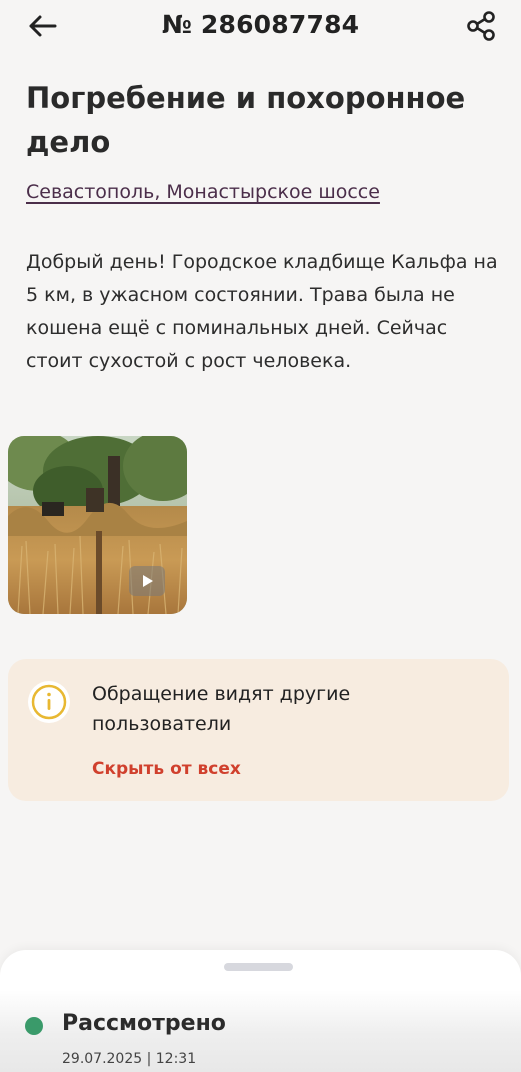 The height and width of the screenshot is (1072, 521). I want to click on status-date: 29.07.2025 | 12:31, so click(129, 1059).